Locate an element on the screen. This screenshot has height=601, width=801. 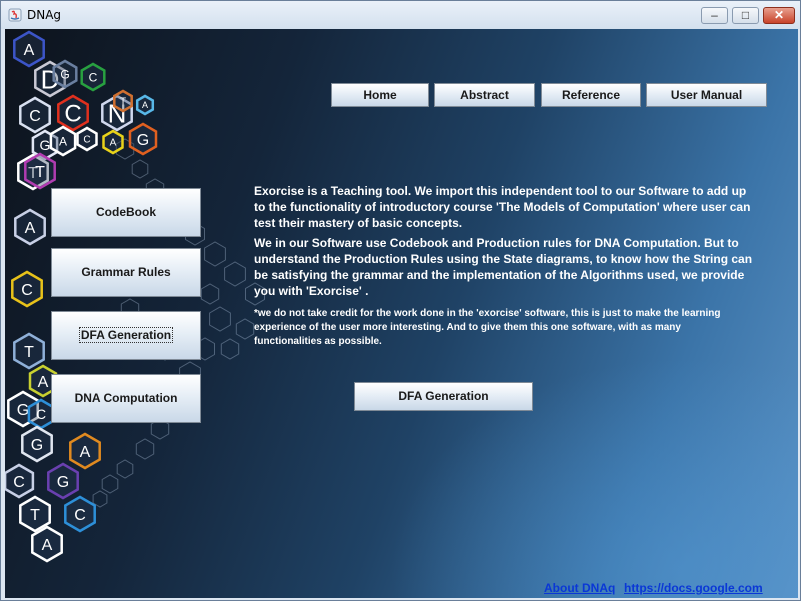
user-manual-button: User Manual is located at coordinates (706, 95).